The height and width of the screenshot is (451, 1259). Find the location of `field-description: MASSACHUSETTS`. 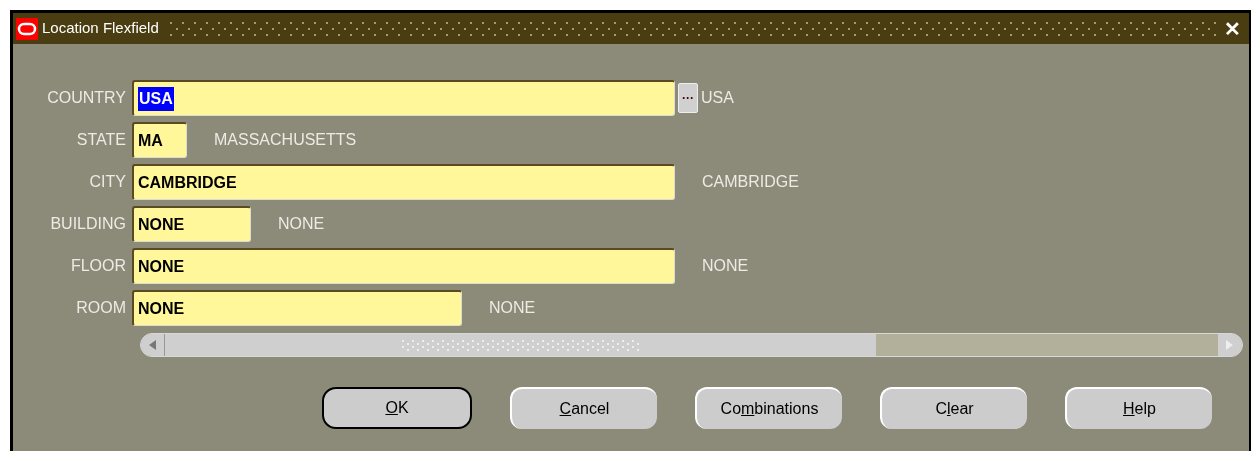

field-description: MASSACHUSETTS is located at coordinates (285, 140).